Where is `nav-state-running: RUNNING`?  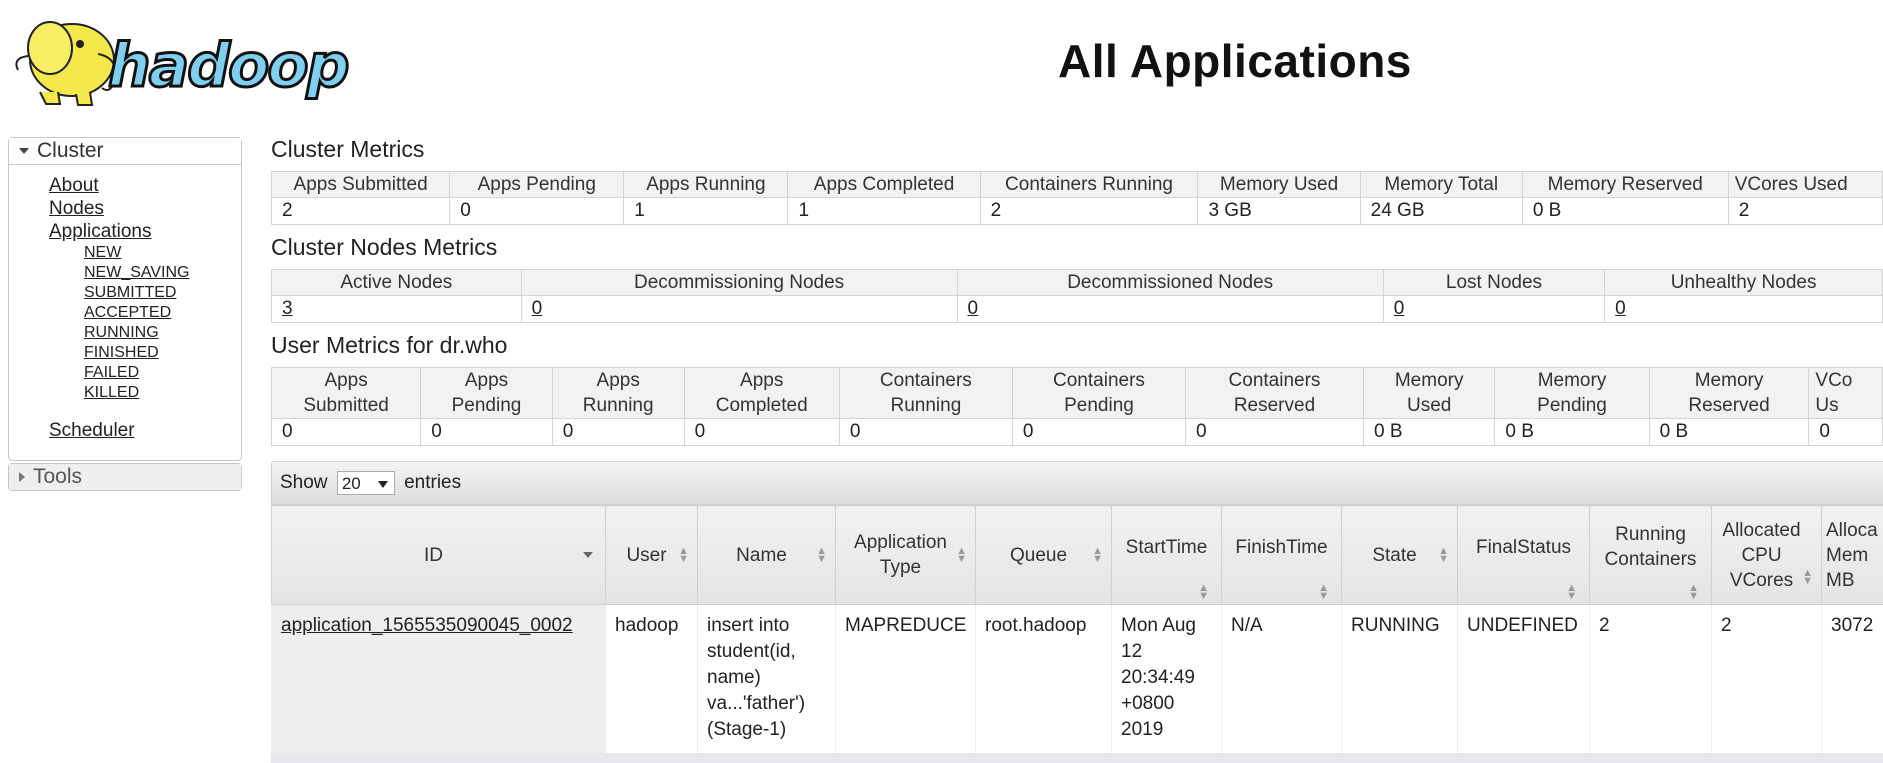
nav-state-running: RUNNING is located at coordinates (137, 333).